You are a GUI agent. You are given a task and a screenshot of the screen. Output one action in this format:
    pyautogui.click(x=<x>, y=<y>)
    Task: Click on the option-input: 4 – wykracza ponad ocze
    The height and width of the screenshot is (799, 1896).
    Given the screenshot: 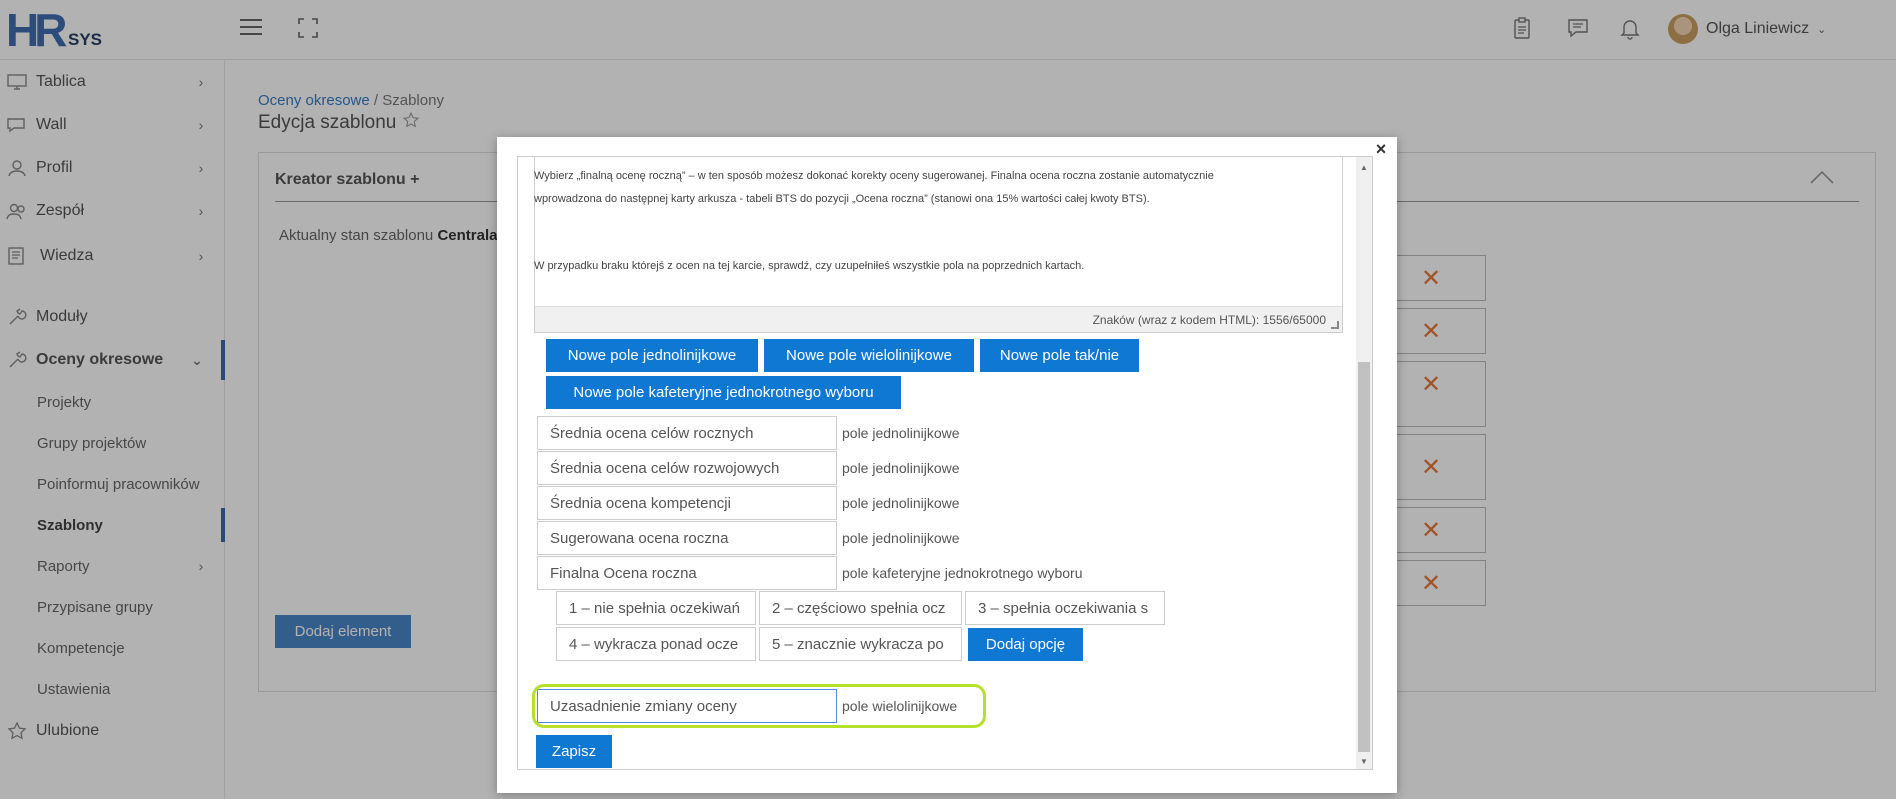 What is the action you would take?
    pyautogui.click(x=656, y=644)
    